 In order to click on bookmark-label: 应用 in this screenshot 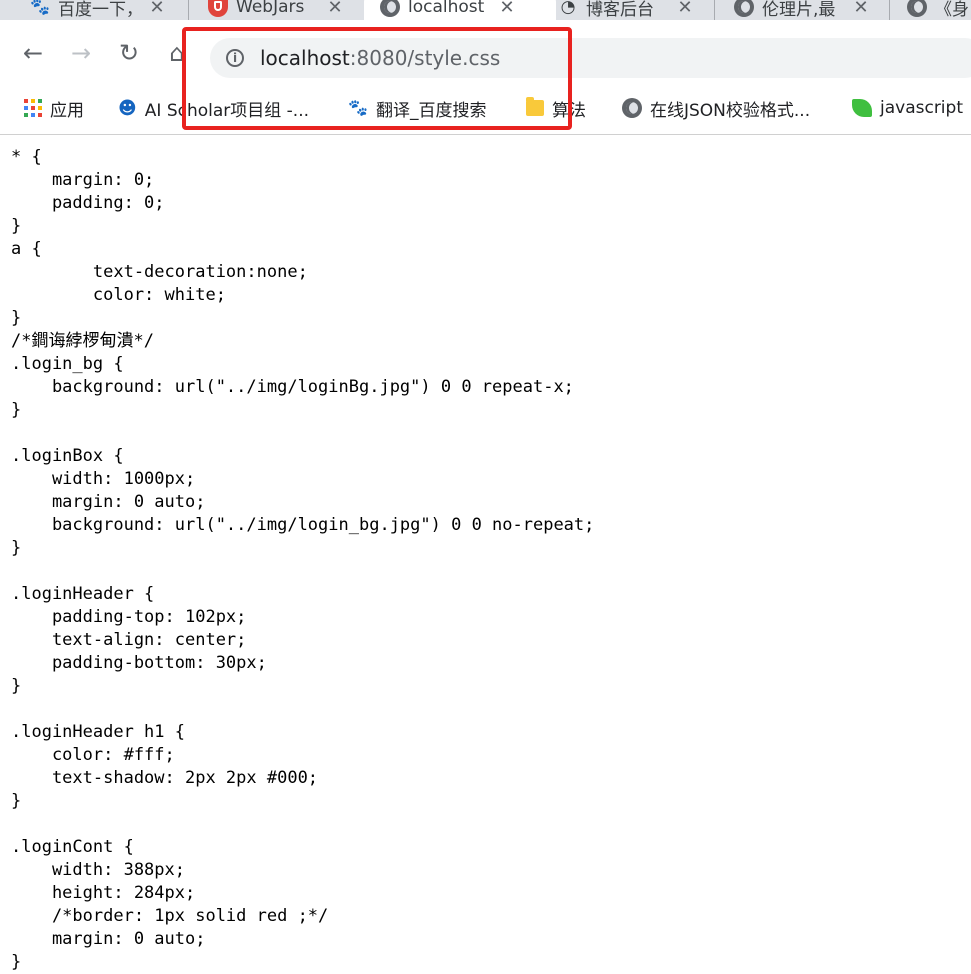, I will do `click(67, 110)`.